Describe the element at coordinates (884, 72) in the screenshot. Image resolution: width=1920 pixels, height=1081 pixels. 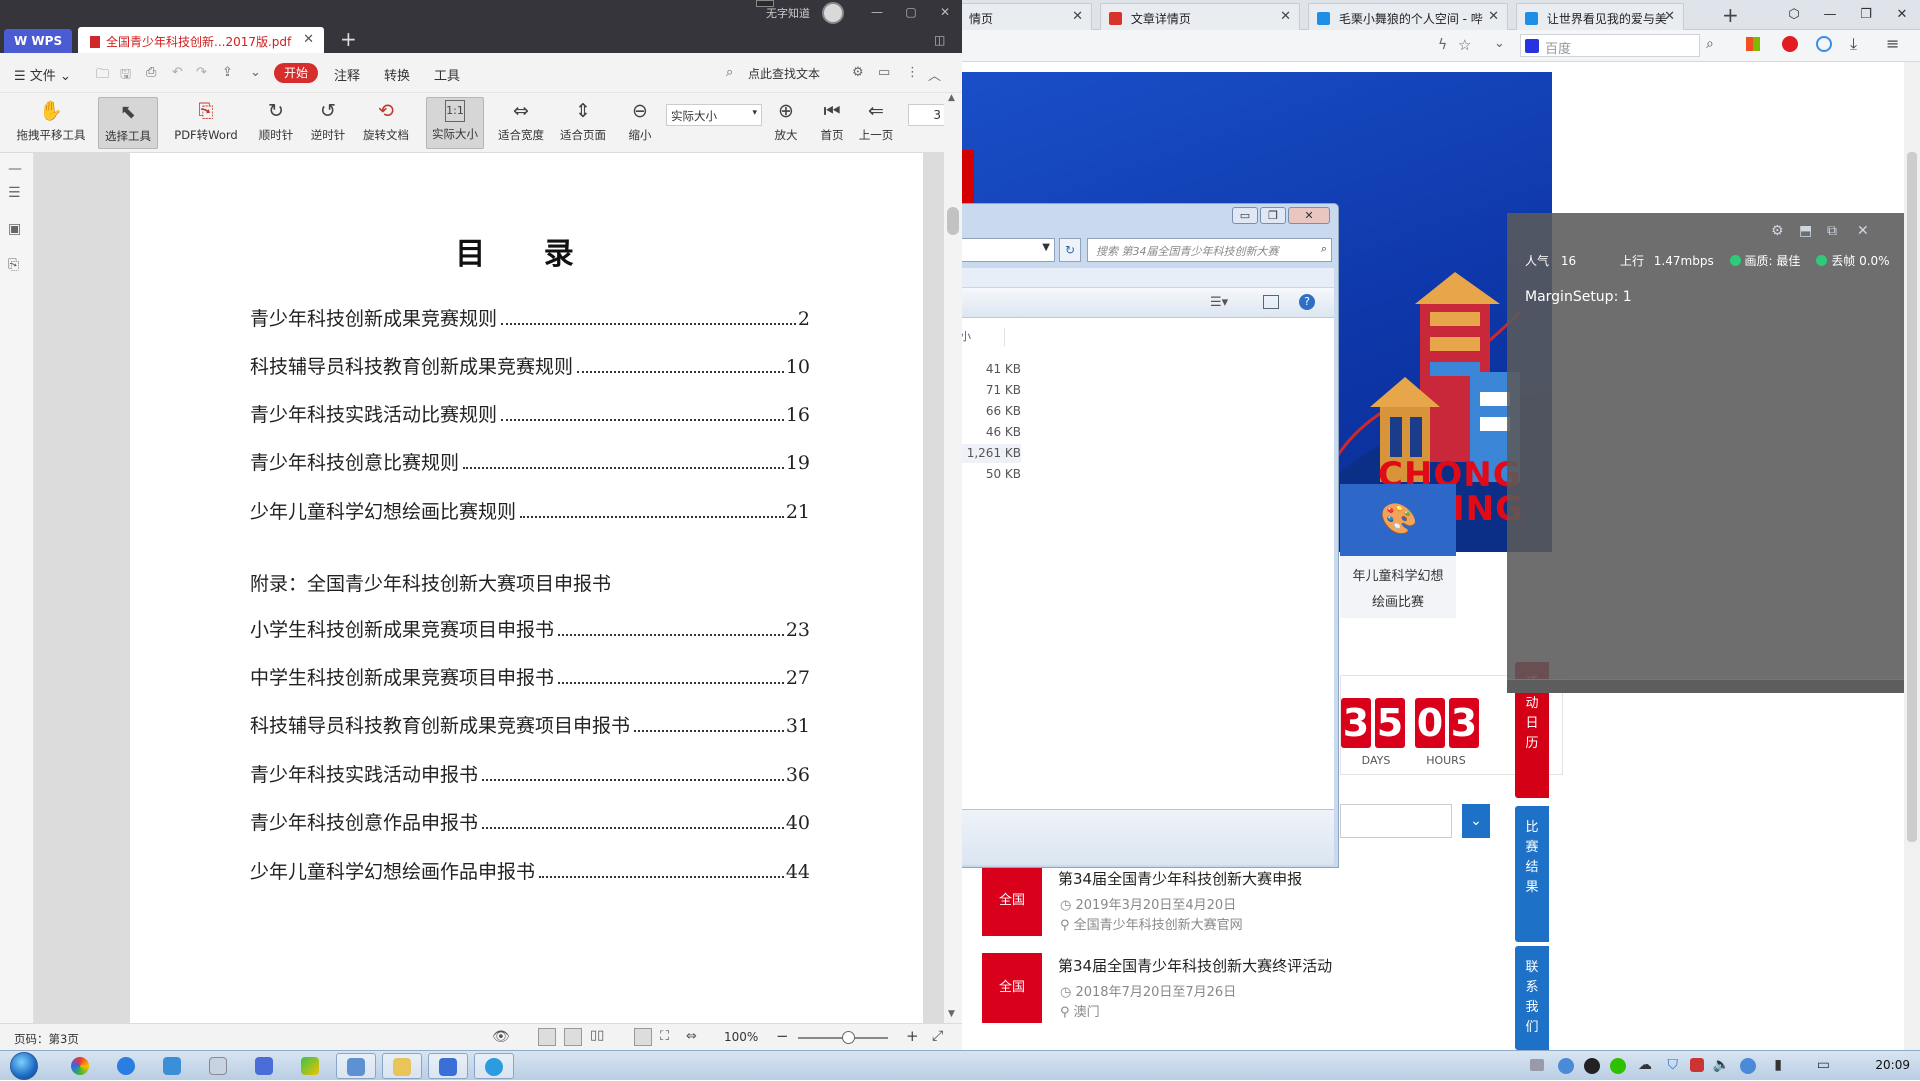
I see `comment-icon: ▭` at that location.